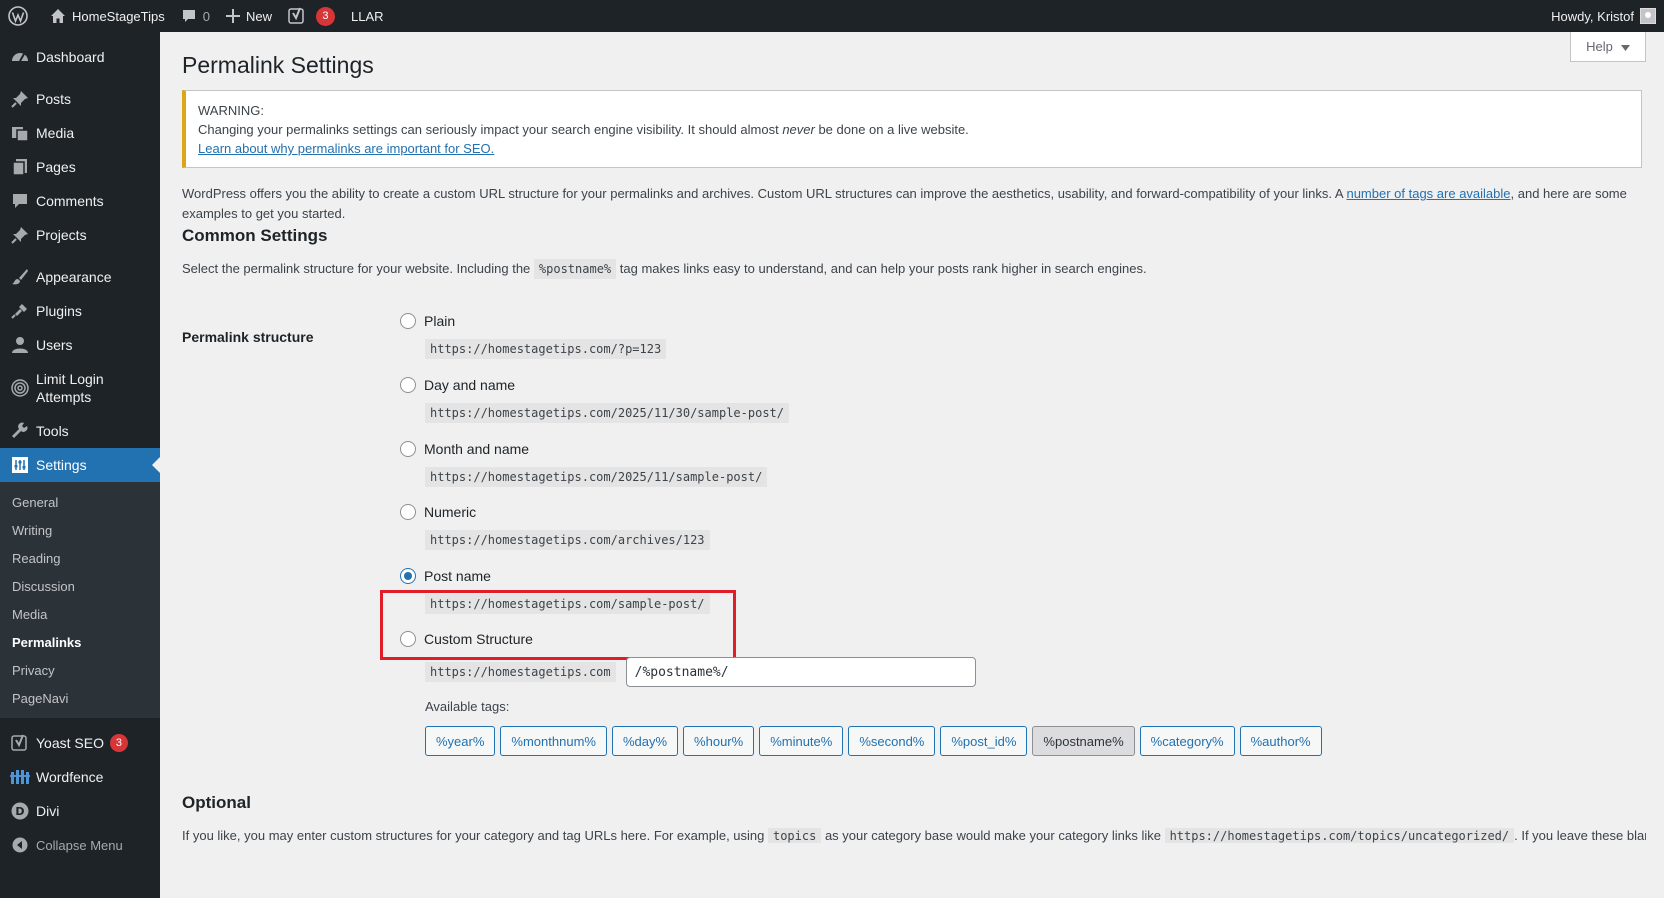 The image size is (1664, 898). Describe the element at coordinates (118, 16) in the screenshot. I see `site-name-label: HomeStageTips` at that location.